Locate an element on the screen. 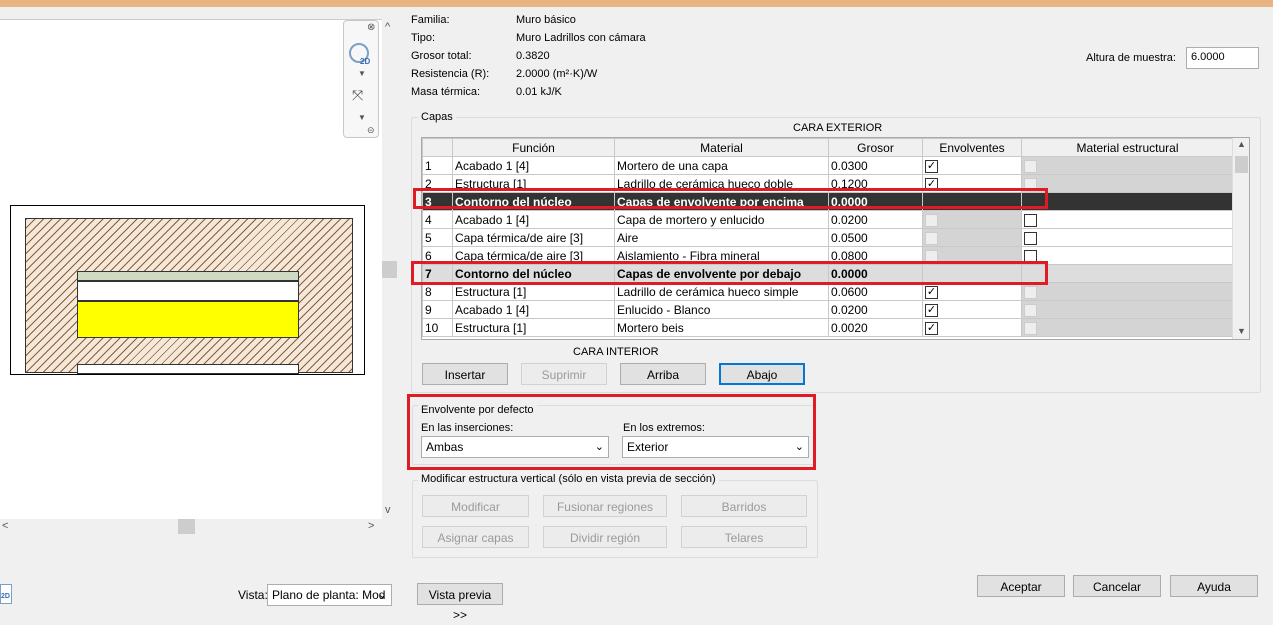 The height and width of the screenshot is (625, 1273). table-row: 10 Estructura [1] Mortero beis 0.0020 ✓ is located at coordinates (828, 327).